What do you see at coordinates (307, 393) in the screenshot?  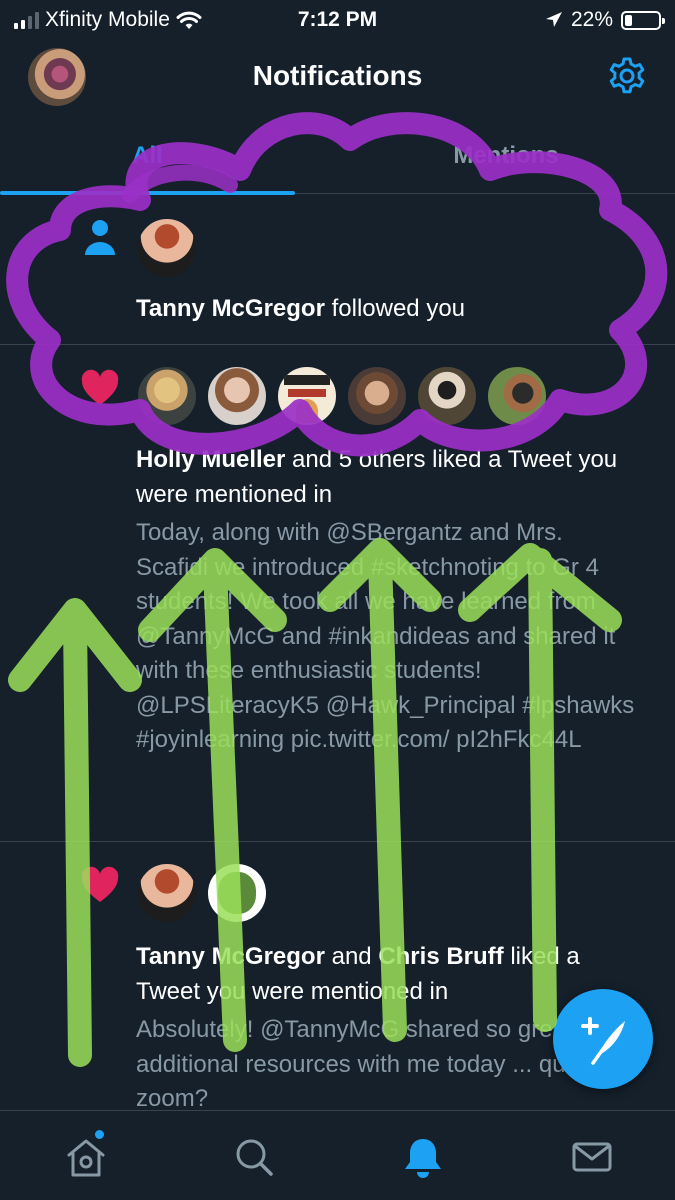 I see `badge-stripe` at bounding box center [307, 393].